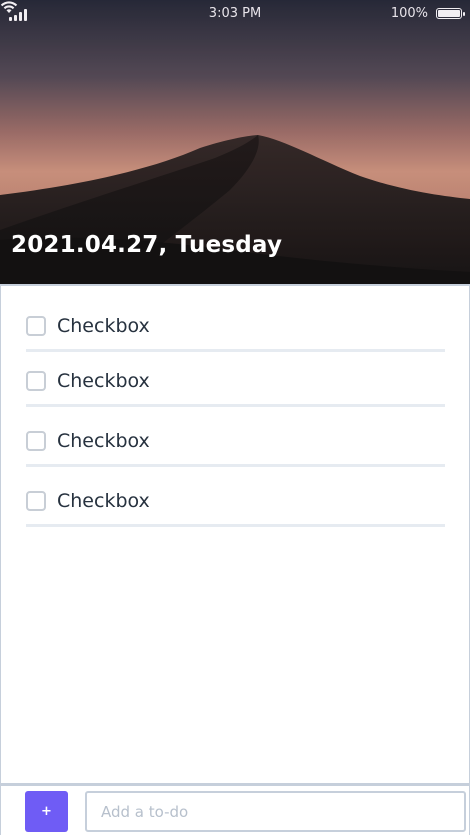 This screenshot has width=470, height=835. What do you see at coordinates (147, 245) in the screenshot?
I see `page-title-date: 2021.04.27, Tuesday` at bounding box center [147, 245].